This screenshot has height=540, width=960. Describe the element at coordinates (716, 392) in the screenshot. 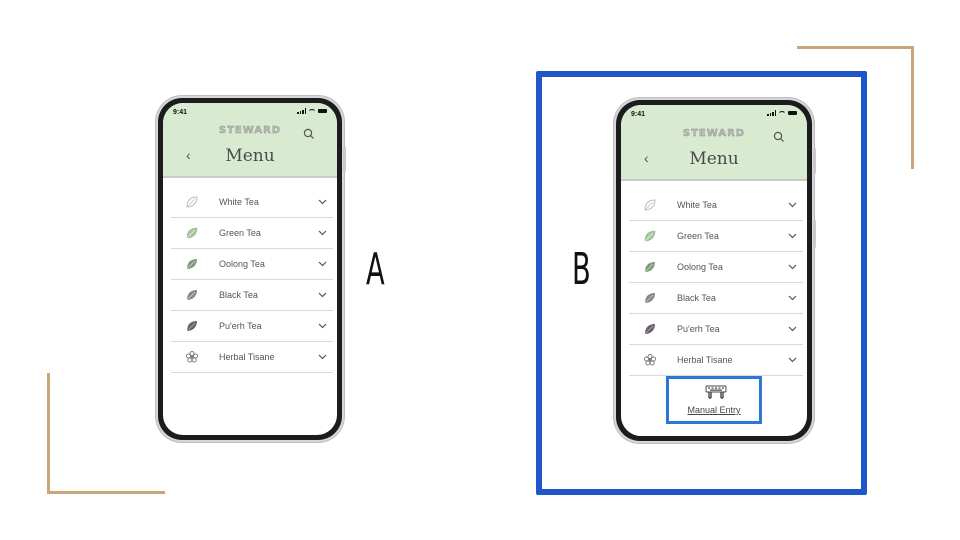

I see `keyboard-hands-icon` at that location.